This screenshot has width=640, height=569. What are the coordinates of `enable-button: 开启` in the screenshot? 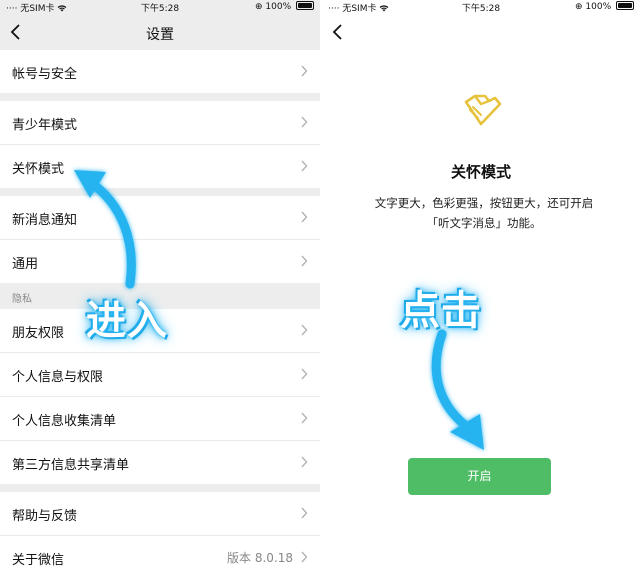 It's located at (479, 476).